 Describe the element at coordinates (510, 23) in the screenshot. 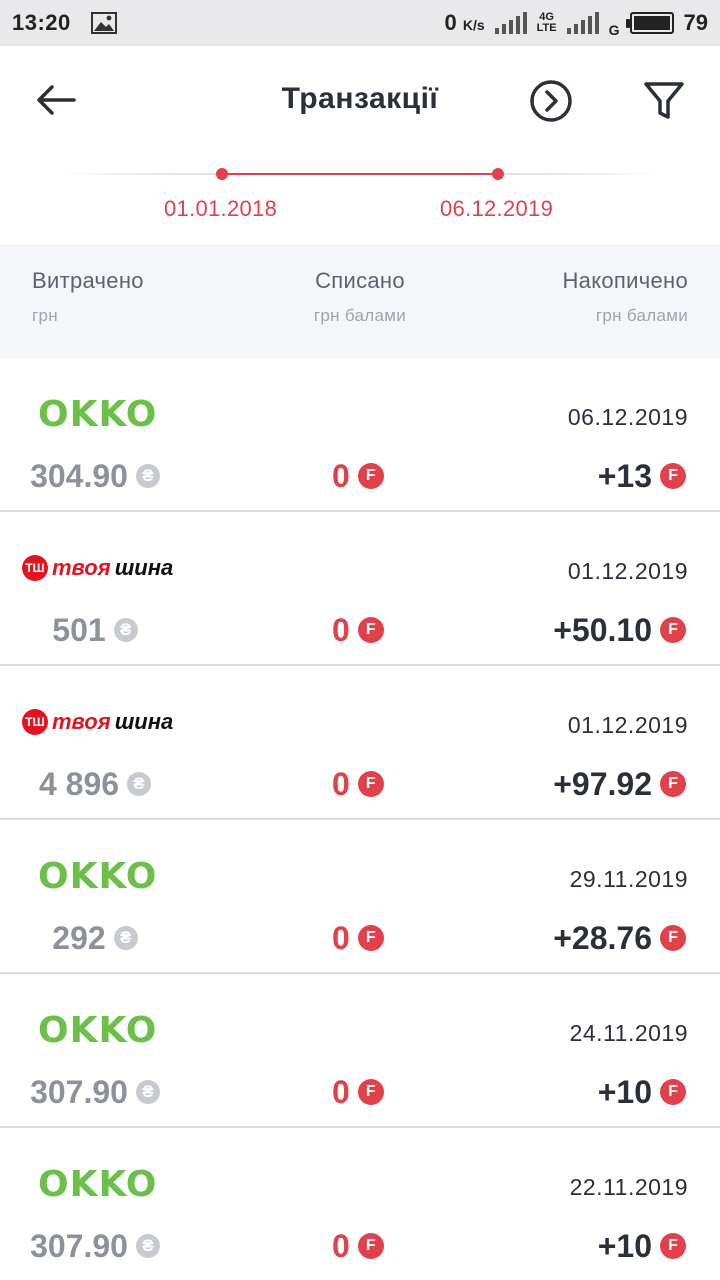

I see `signal-1-icon` at that location.